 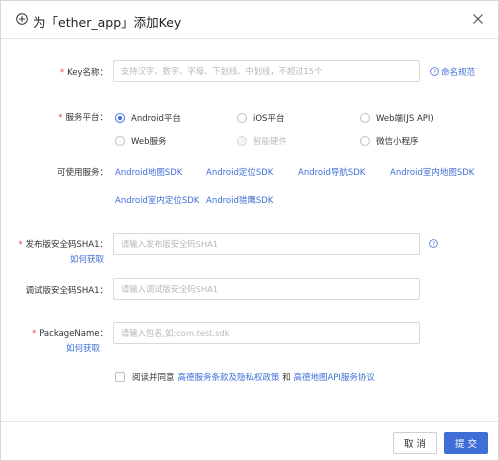 I want to click on radio-wechat-mini-label: 微信小程序, so click(x=397, y=142).